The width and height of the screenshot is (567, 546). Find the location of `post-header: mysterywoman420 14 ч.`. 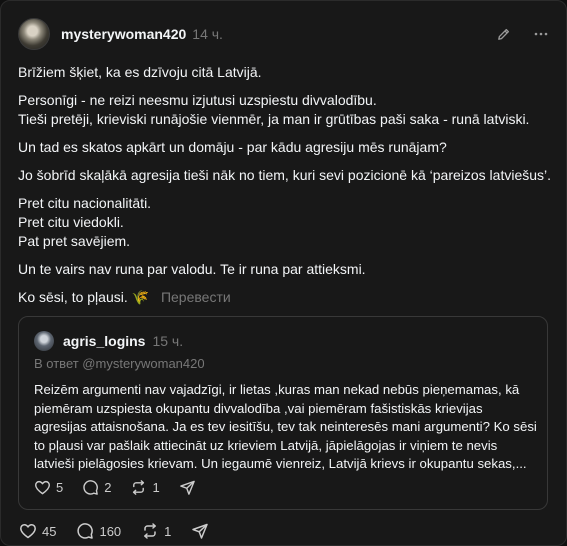

post-header: mysterywoman420 14 ч. is located at coordinates (284, 34).